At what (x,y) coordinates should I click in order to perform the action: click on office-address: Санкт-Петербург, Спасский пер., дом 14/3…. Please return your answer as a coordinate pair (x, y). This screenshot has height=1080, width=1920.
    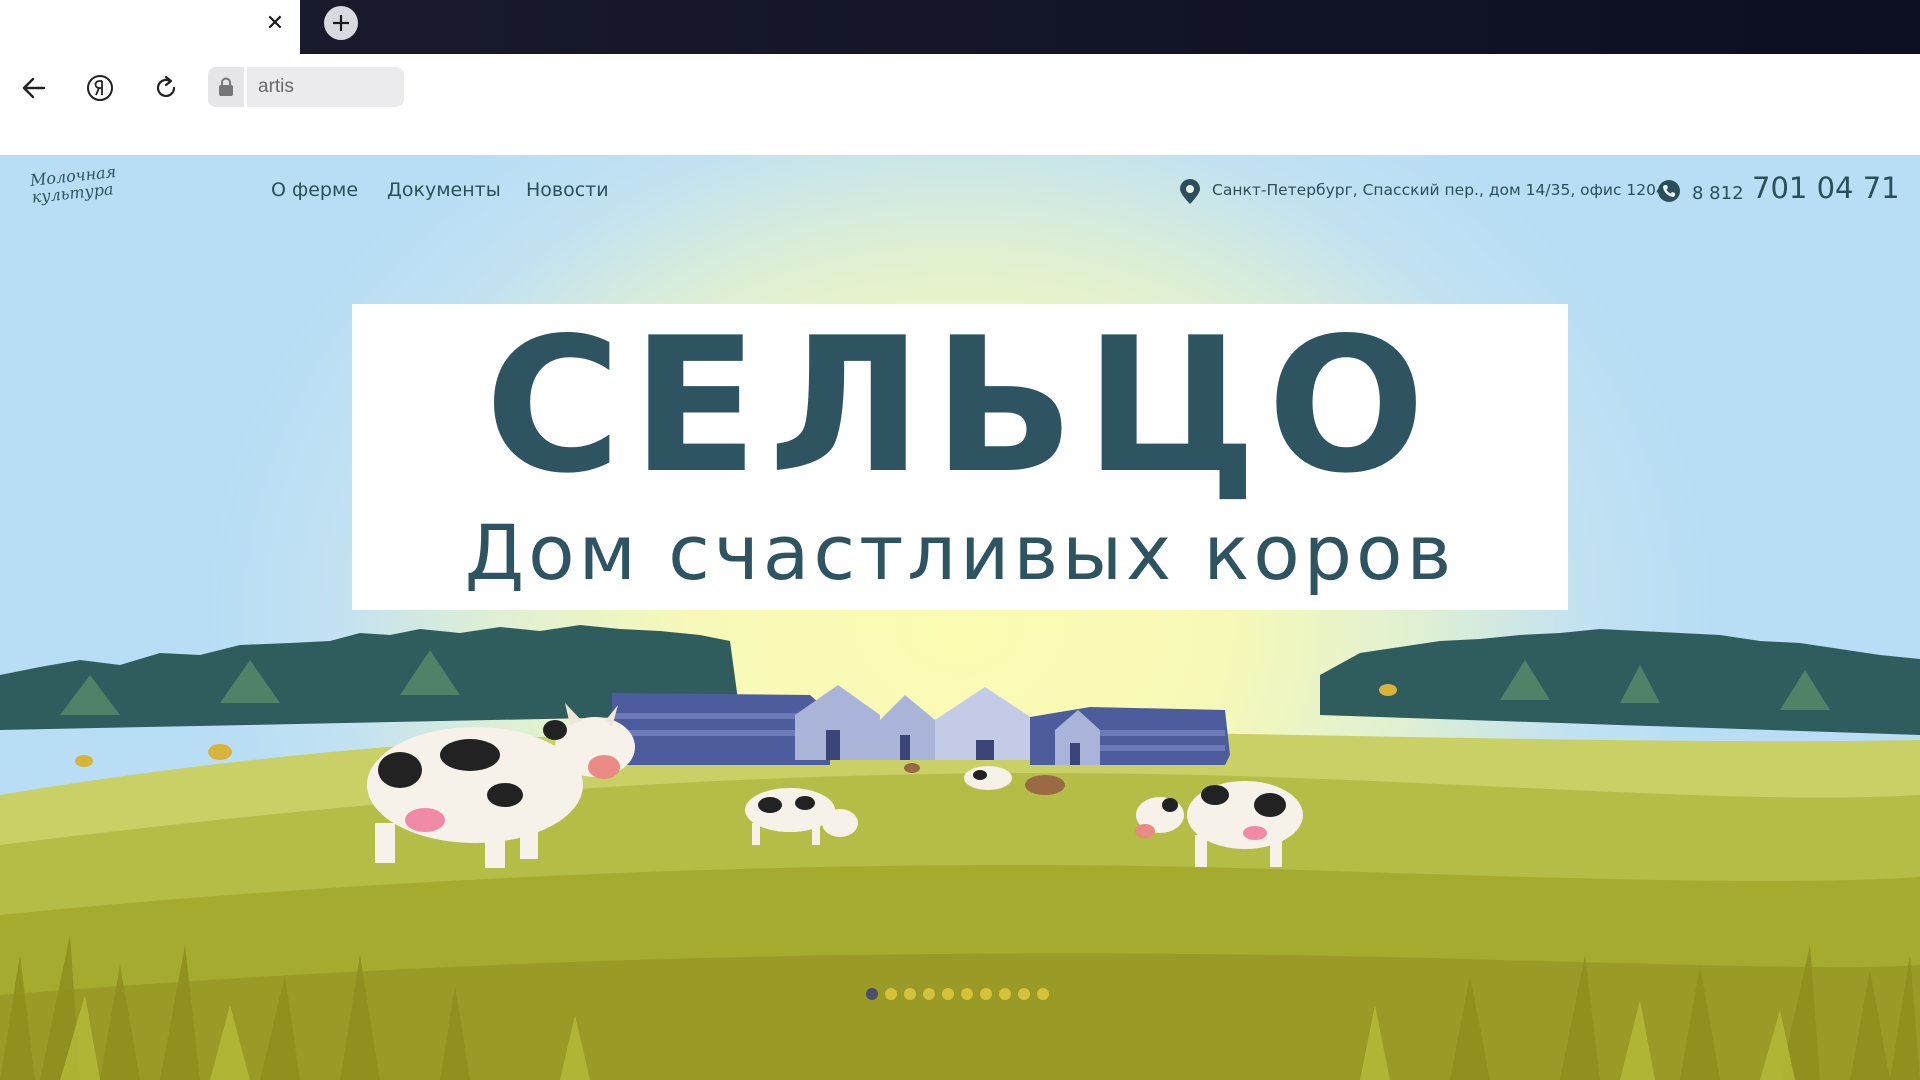
    Looking at the image, I should click on (1439, 190).